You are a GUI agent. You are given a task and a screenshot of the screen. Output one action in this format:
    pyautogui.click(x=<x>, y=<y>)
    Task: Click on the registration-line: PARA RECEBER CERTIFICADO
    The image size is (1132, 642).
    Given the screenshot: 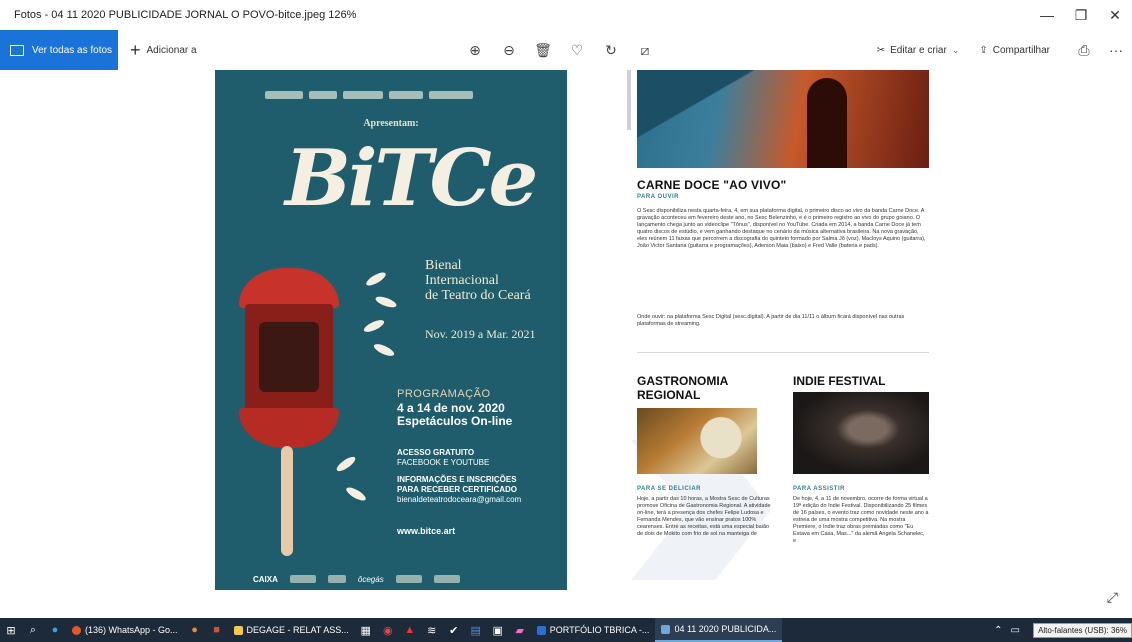 What is the action you would take?
    pyautogui.click(x=457, y=489)
    